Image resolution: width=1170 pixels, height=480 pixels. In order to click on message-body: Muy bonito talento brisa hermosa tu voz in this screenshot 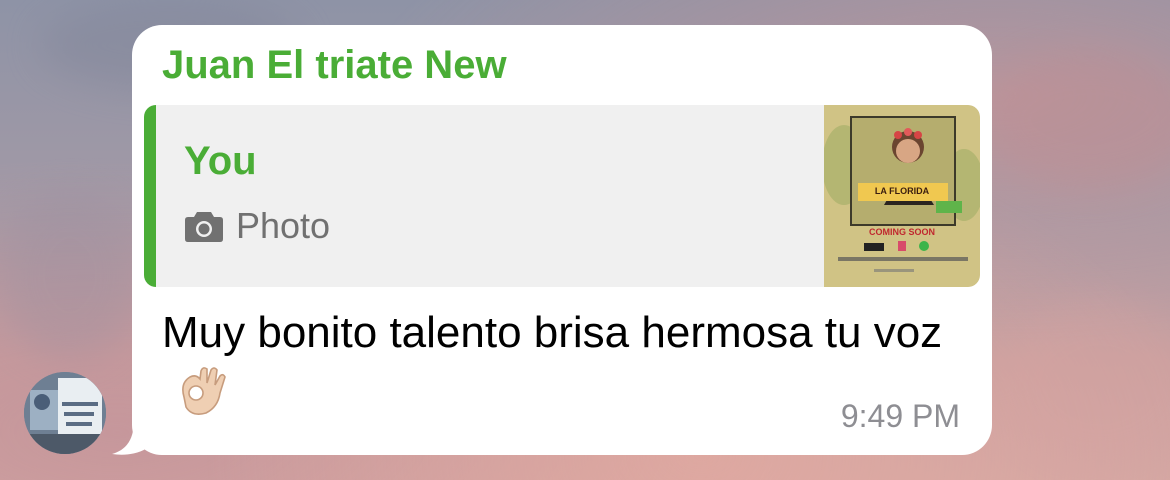, I will do `click(552, 332)`.